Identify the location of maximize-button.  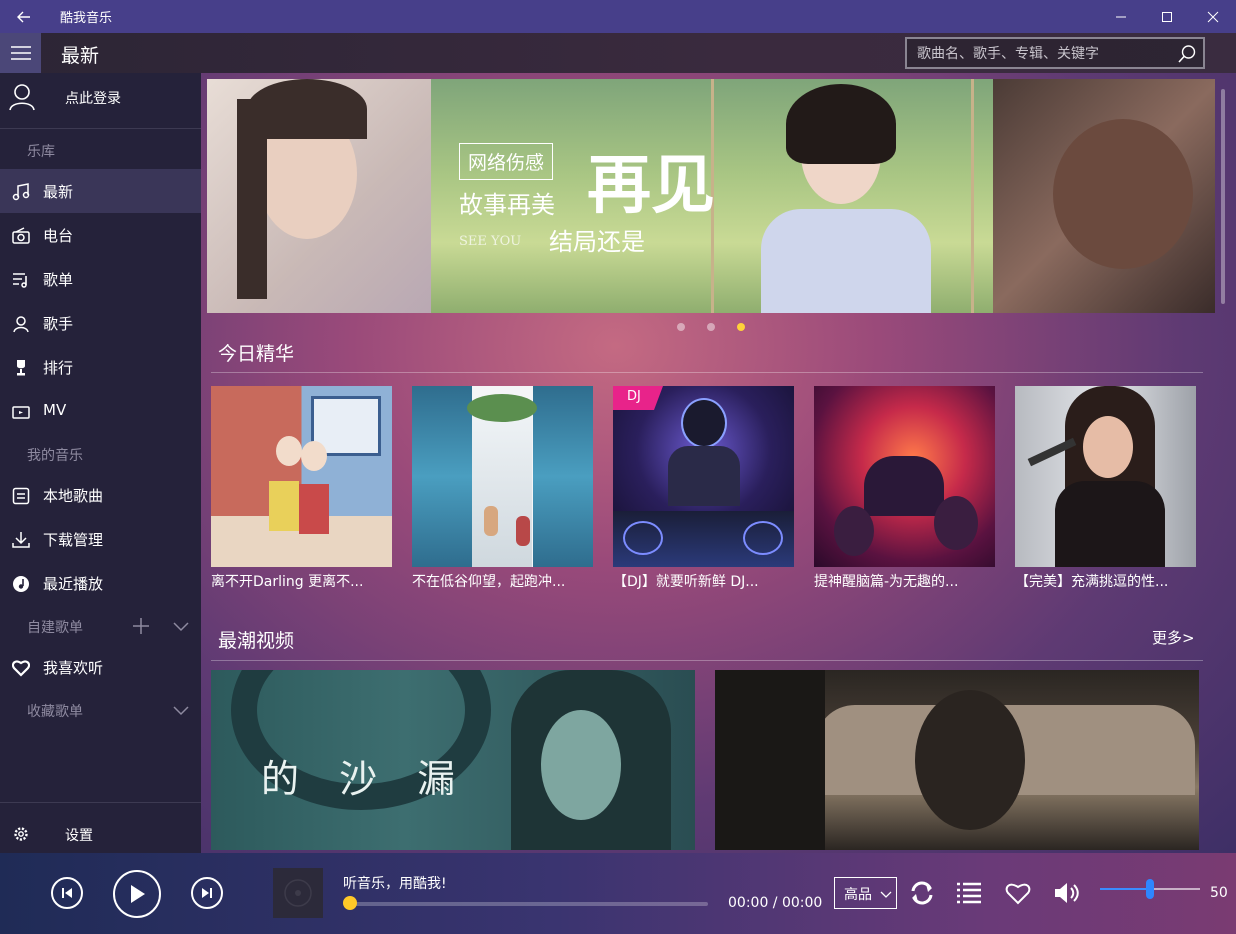
(1167, 16).